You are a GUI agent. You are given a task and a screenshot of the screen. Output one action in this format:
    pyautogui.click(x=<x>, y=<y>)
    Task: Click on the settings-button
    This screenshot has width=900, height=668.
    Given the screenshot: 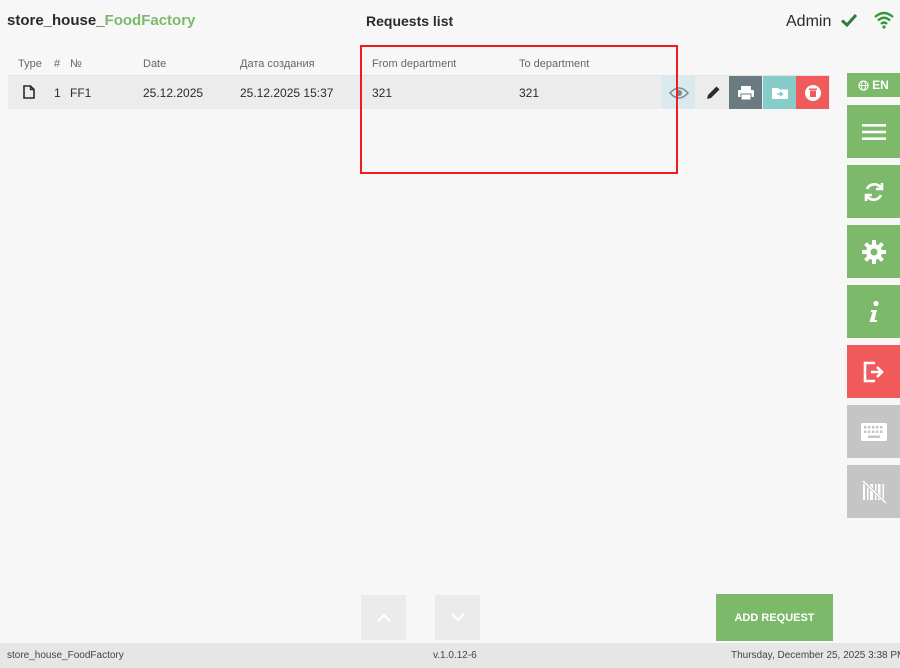 What is the action you would take?
    pyautogui.click(x=873, y=251)
    